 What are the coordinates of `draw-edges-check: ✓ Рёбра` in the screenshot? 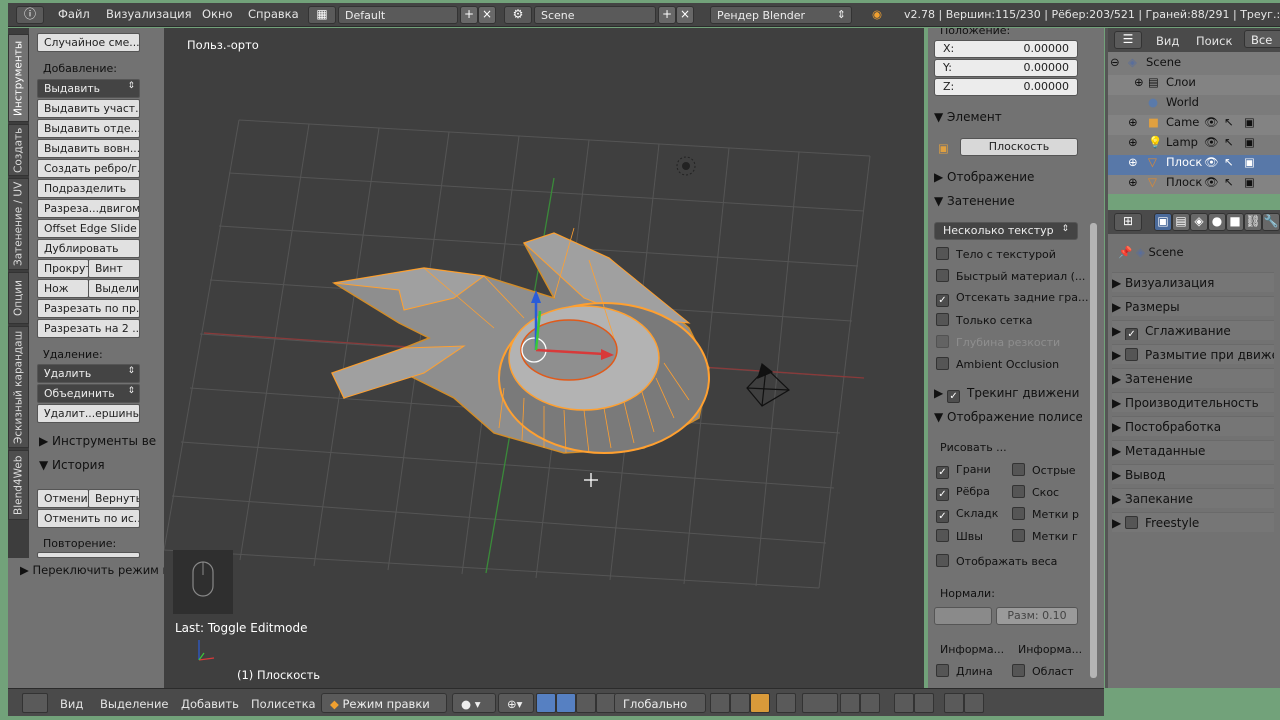 It's located at (963, 493).